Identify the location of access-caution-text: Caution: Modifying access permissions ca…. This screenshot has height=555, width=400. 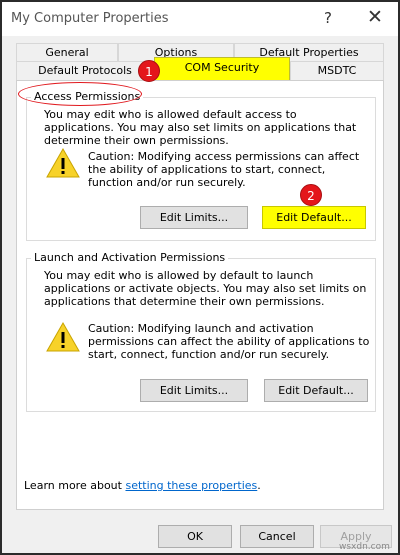
(224, 169).